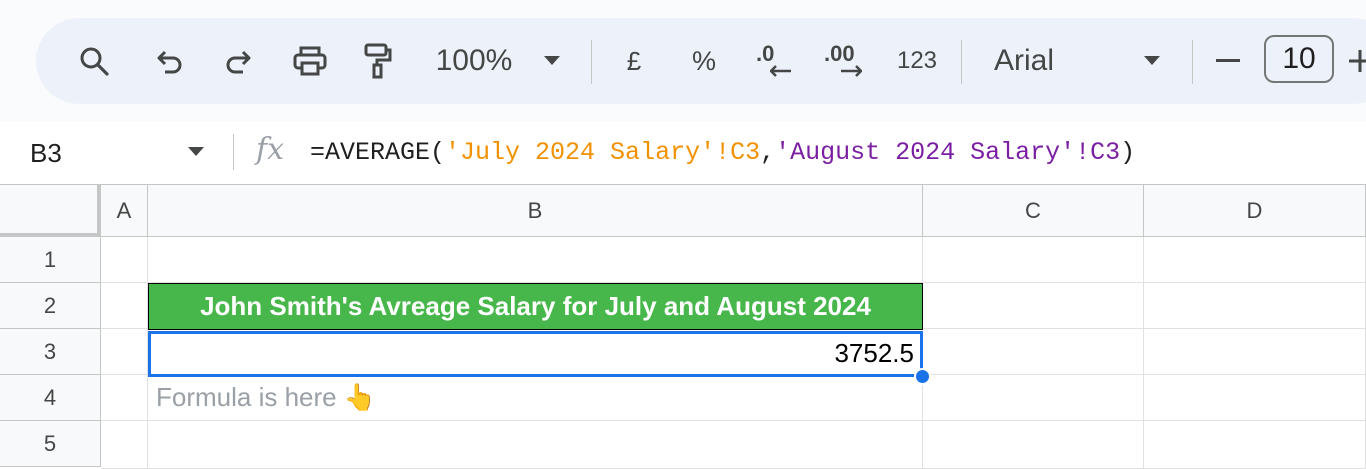  I want to click on decrease-font-size-button, so click(1228, 61).